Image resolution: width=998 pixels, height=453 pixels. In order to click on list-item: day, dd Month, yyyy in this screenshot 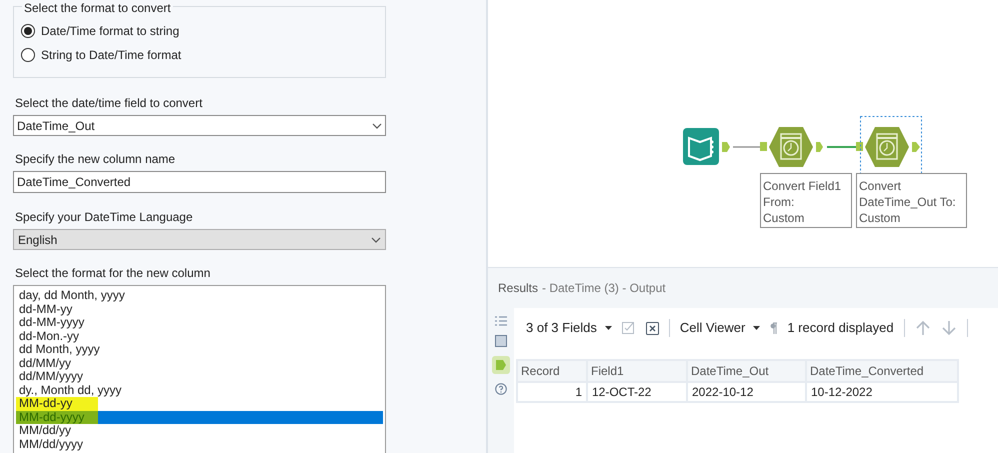, I will do `click(199, 295)`.